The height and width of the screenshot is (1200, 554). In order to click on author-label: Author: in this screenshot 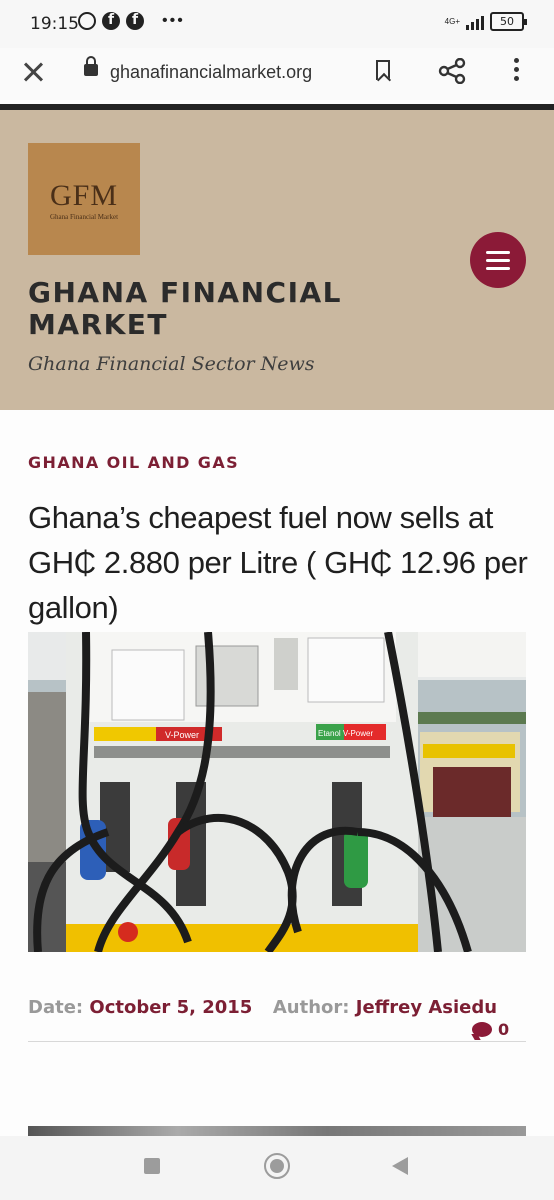, I will do `click(311, 1007)`.